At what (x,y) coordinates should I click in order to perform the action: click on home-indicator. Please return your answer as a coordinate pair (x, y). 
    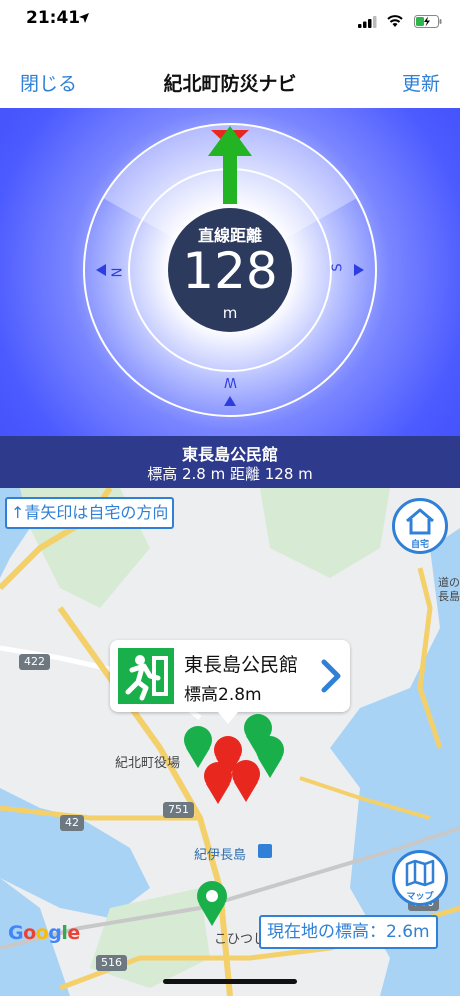
    Looking at the image, I should click on (230, 981).